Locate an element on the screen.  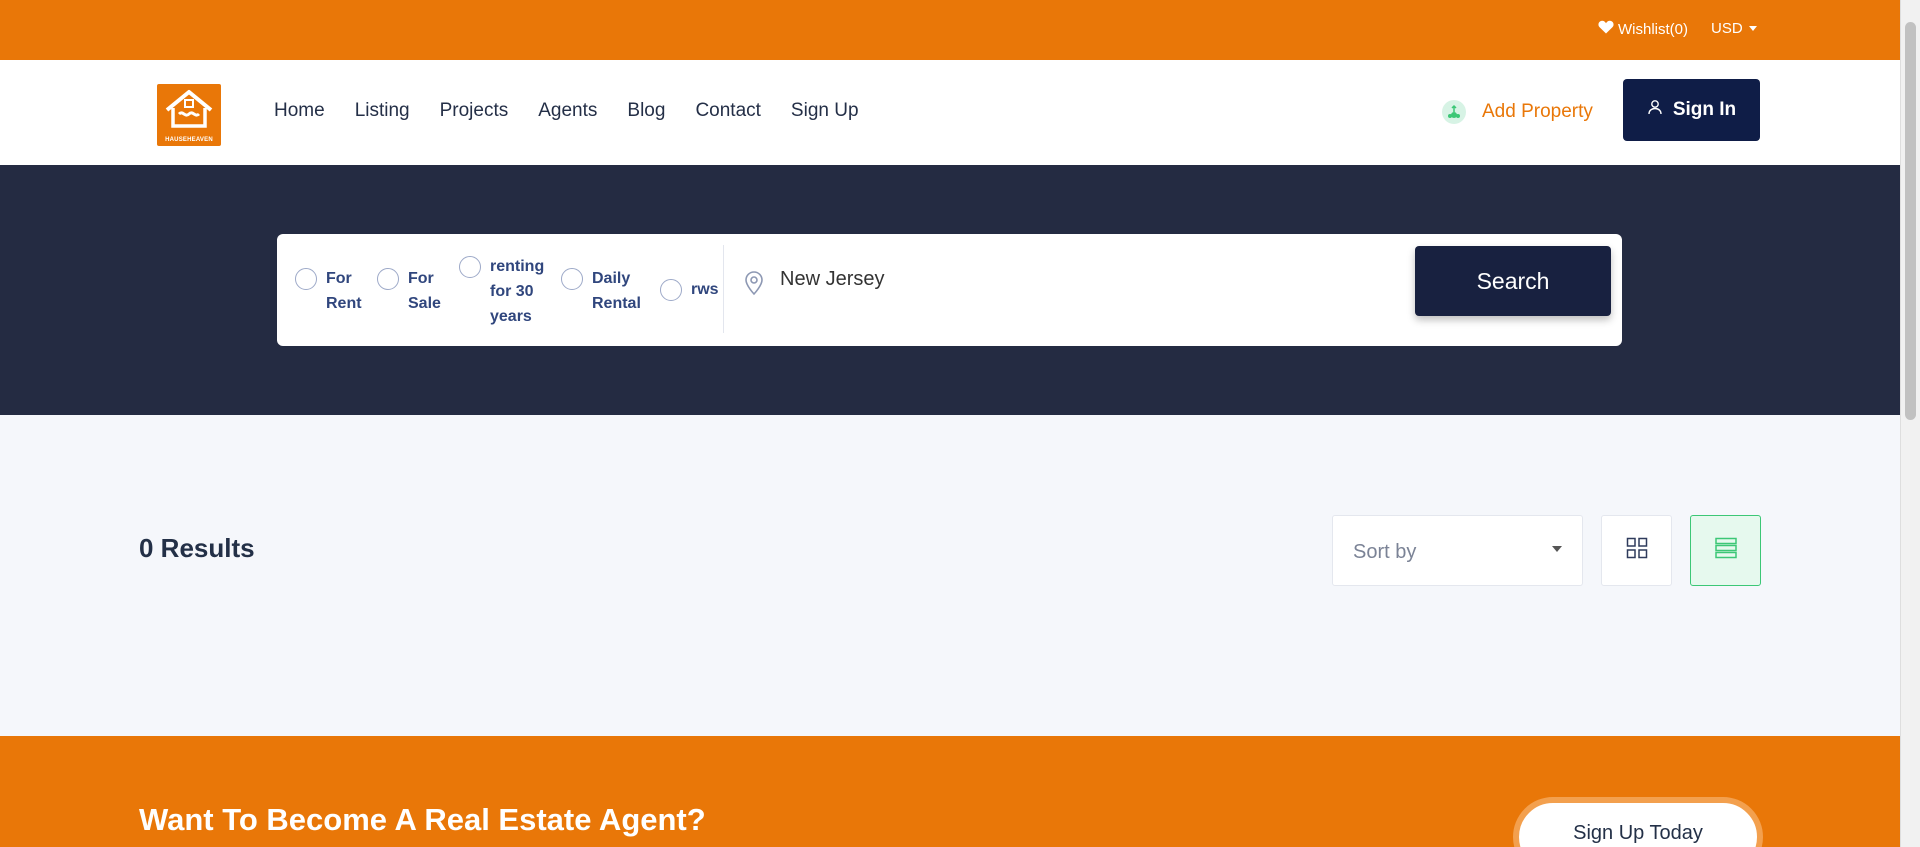
sign-in-button: Sign In is located at coordinates (1691, 110).